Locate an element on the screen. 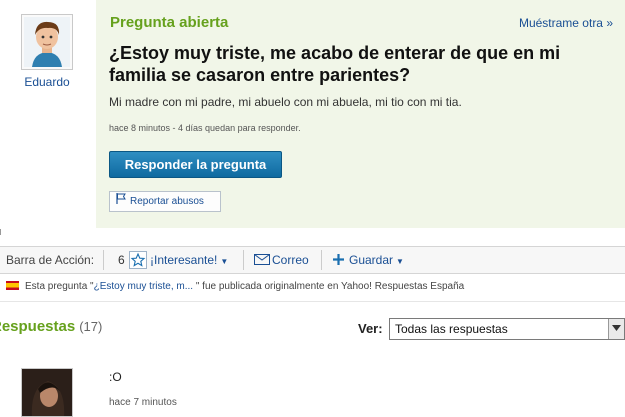  asker-name: Eduardo is located at coordinates (47, 82).